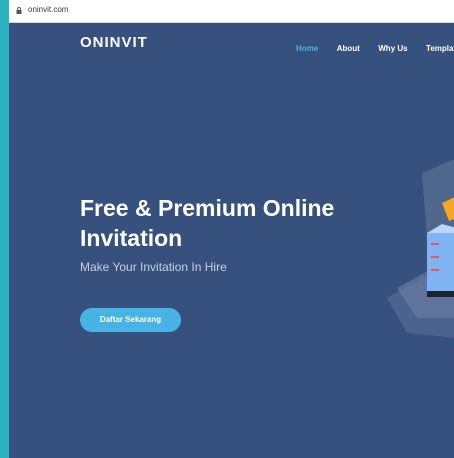 The height and width of the screenshot is (458, 454). What do you see at coordinates (19, 10) in the screenshot?
I see `lock-icon` at bounding box center [19, 10].